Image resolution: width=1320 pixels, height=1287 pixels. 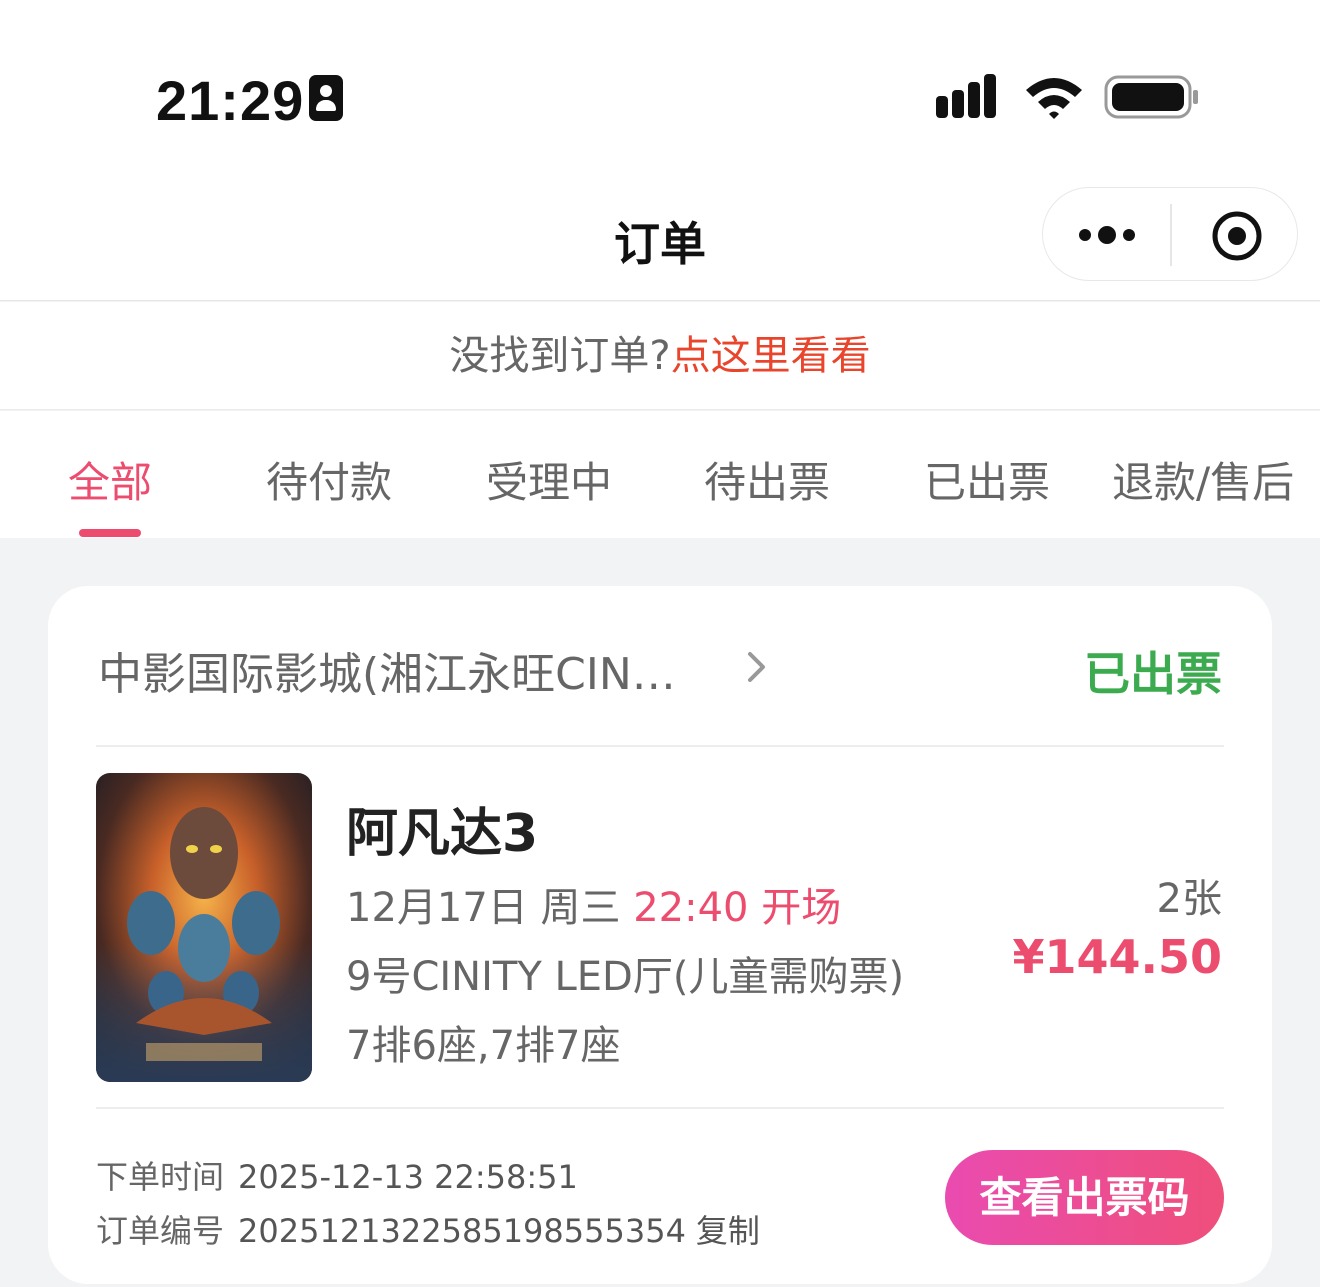 What do you see at coordinates (767, 479) in the screenshot?
I see `tab-pending-ticket: 待出票` at bounding box center [767, 479].